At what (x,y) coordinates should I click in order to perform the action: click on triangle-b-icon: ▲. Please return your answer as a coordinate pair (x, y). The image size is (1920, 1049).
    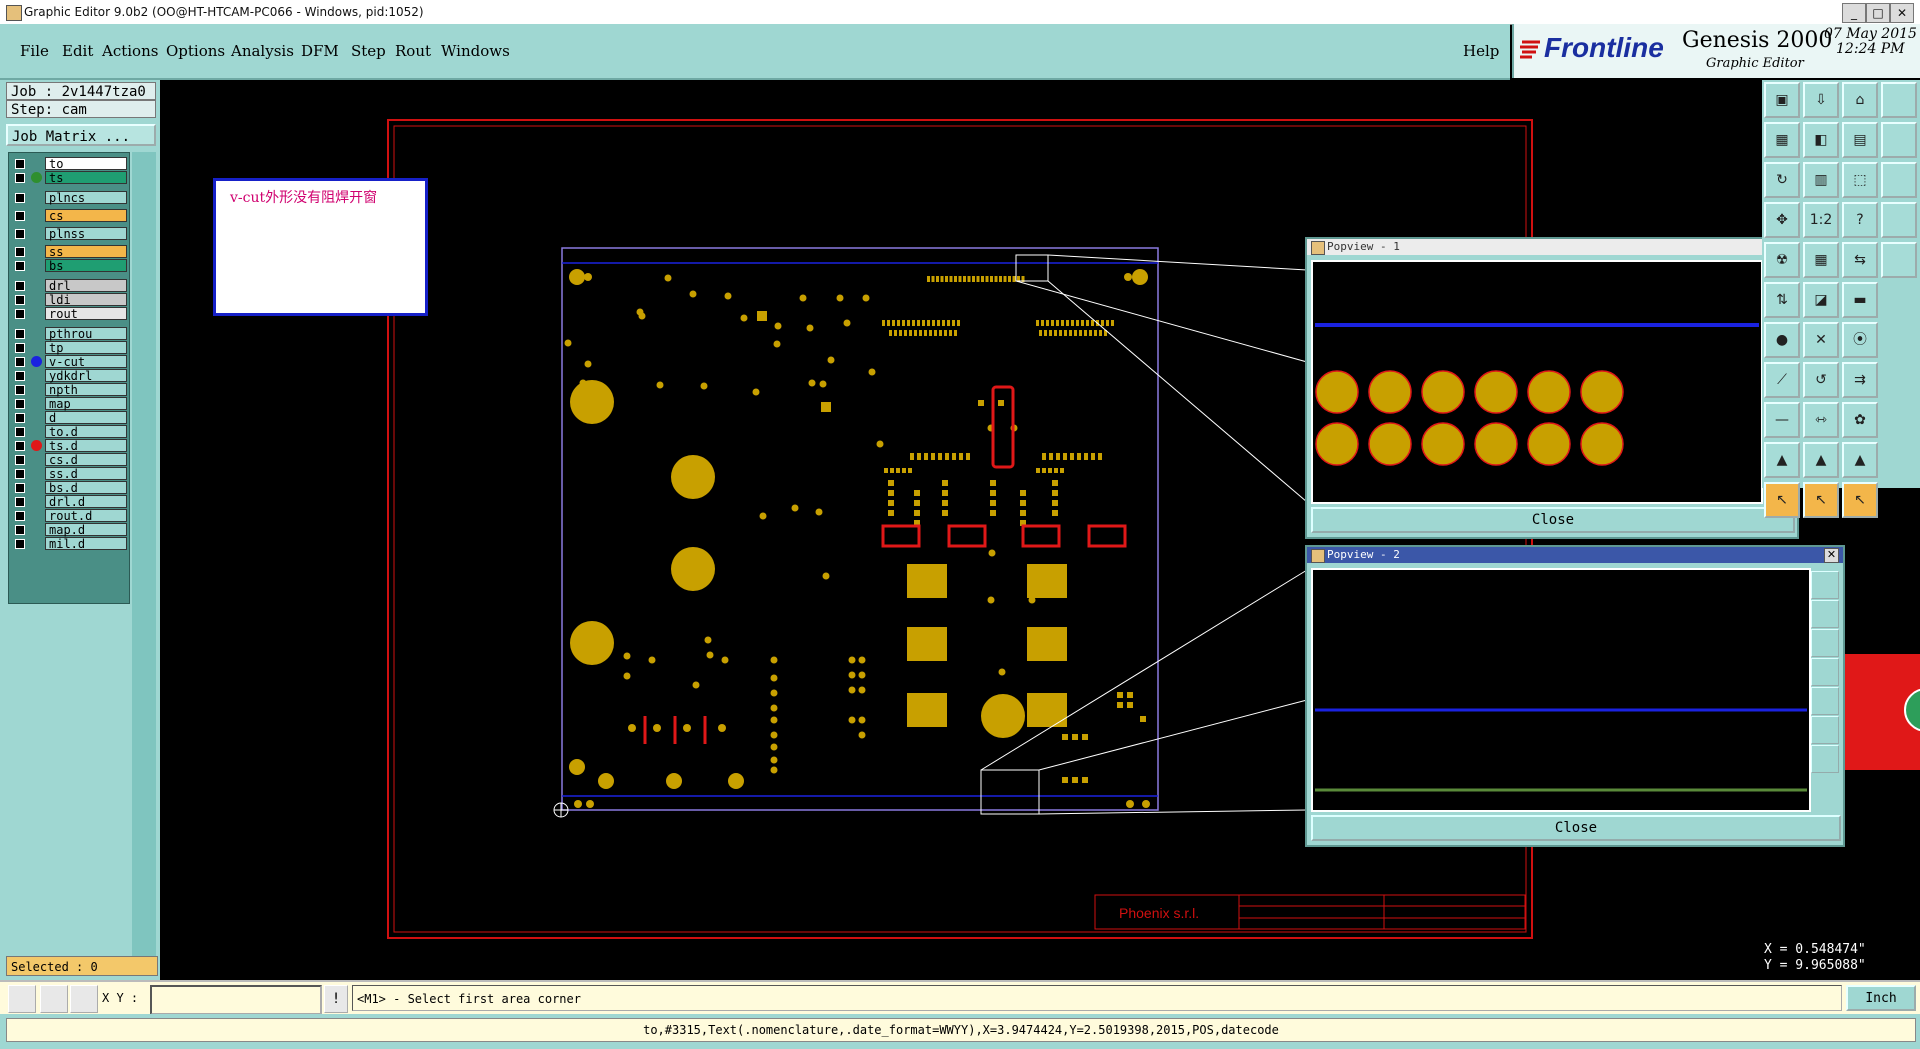
    Looking at the image, I should click on (1821, 460).